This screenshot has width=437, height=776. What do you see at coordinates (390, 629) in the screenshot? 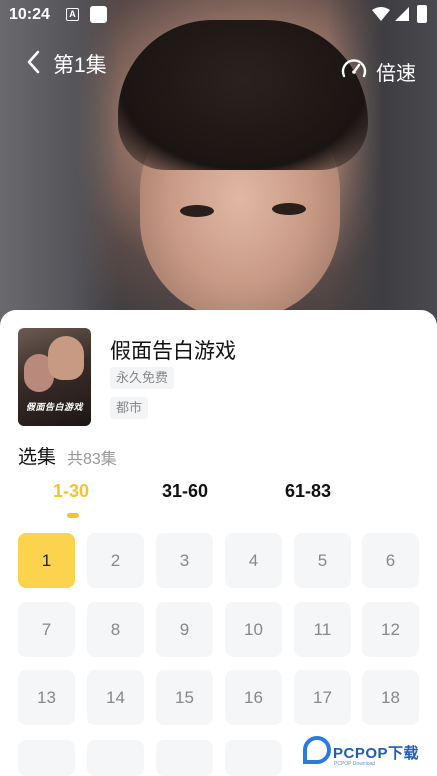
I see `episode-button: 12` at bounding box center [390, 629].